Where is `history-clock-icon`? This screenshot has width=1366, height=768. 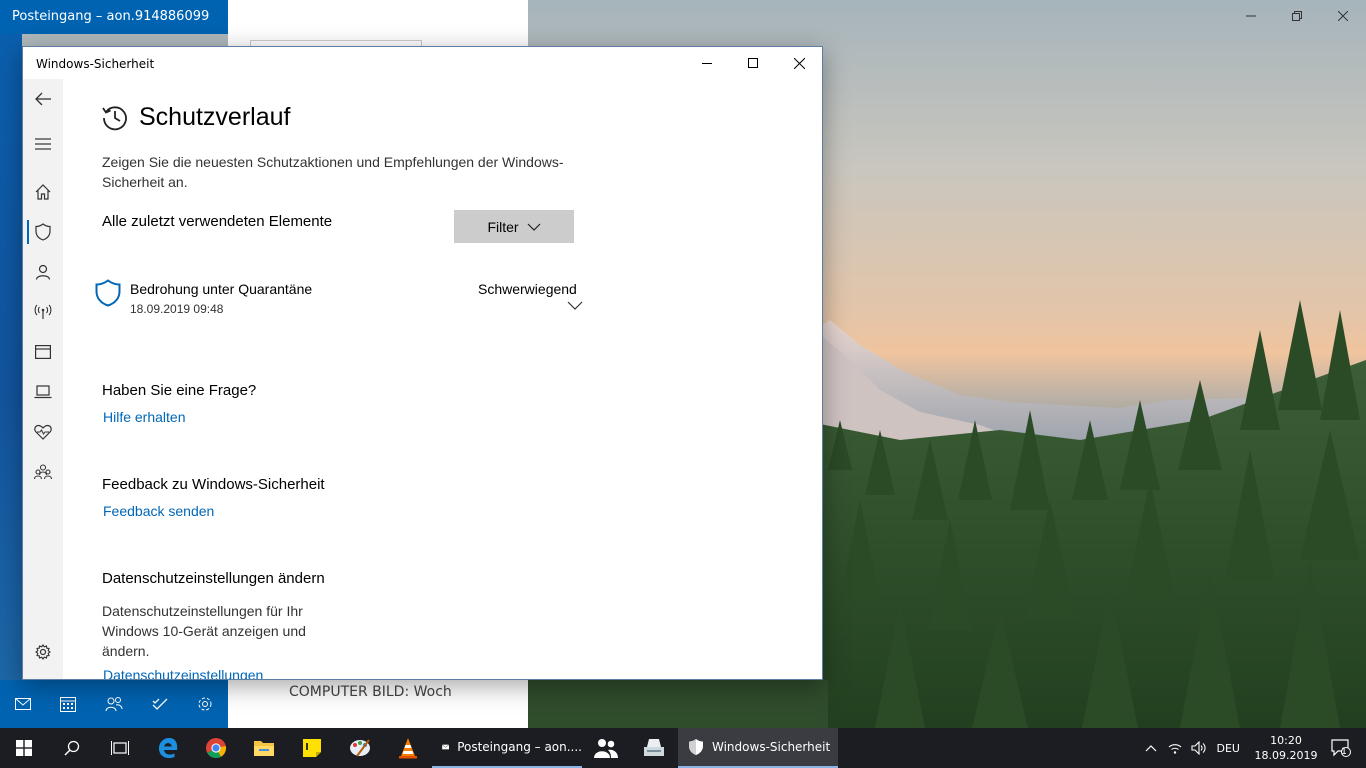 history-clock-icon is located at coordinates (114, 117).